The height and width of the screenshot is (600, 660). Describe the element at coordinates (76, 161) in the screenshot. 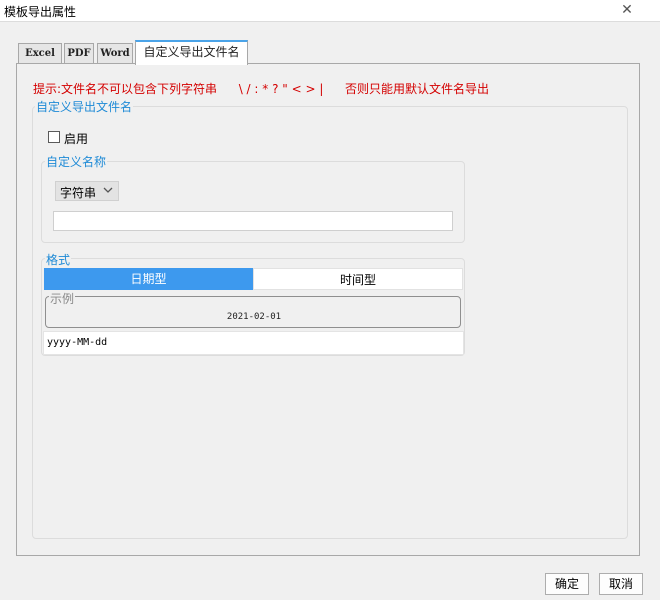

I see `custom-name-legend: 自定义名称` at that location.